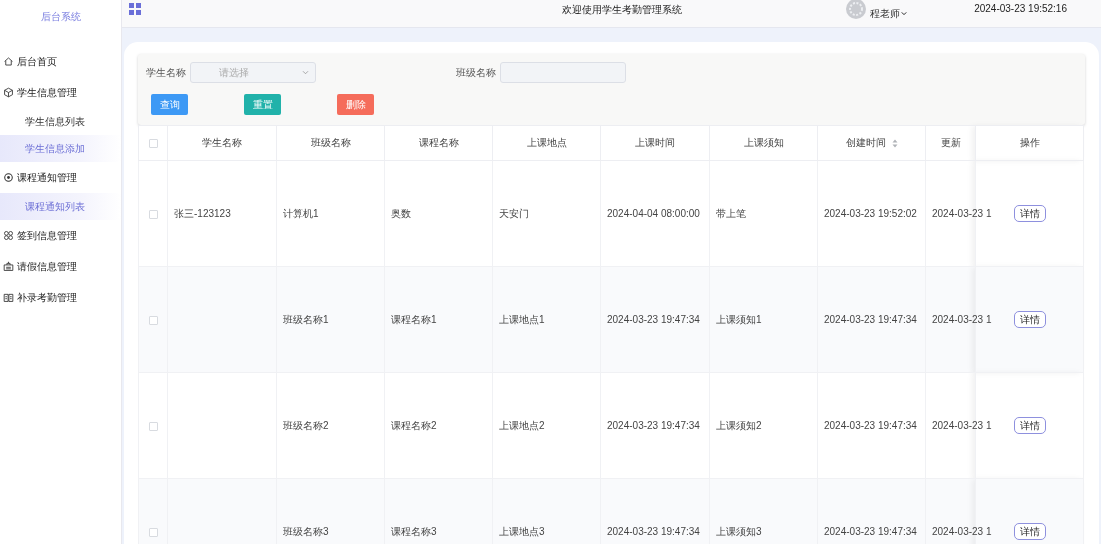  Describe the element at coordinates (522, 531) in the screenshot. I see `table-cell: 上课地点3` at that location.